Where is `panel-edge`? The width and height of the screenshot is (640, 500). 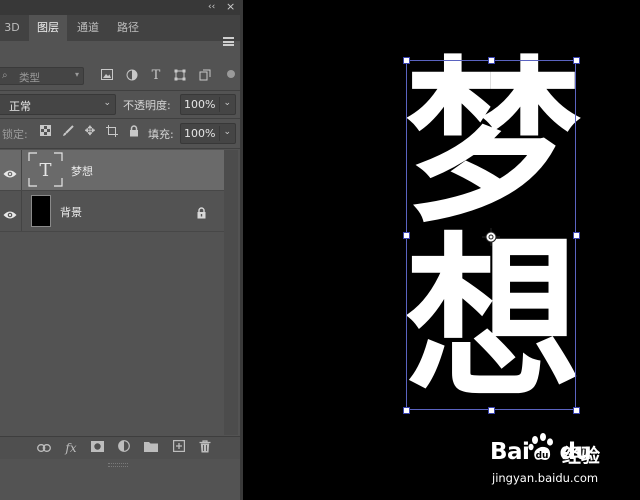
panel-edge is located at coordinates (241, 250).